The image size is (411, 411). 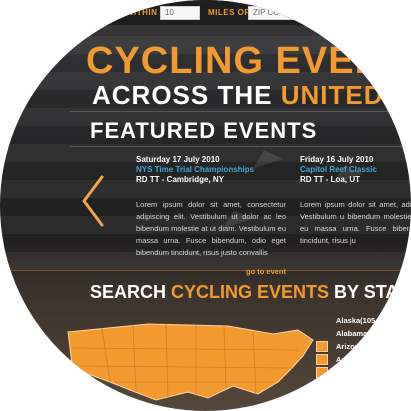 What do you see at coordinates (248, 61) in the screenshot?
I see `hero-title: CYCLING EVENTS` at bounding box center [248, 61].